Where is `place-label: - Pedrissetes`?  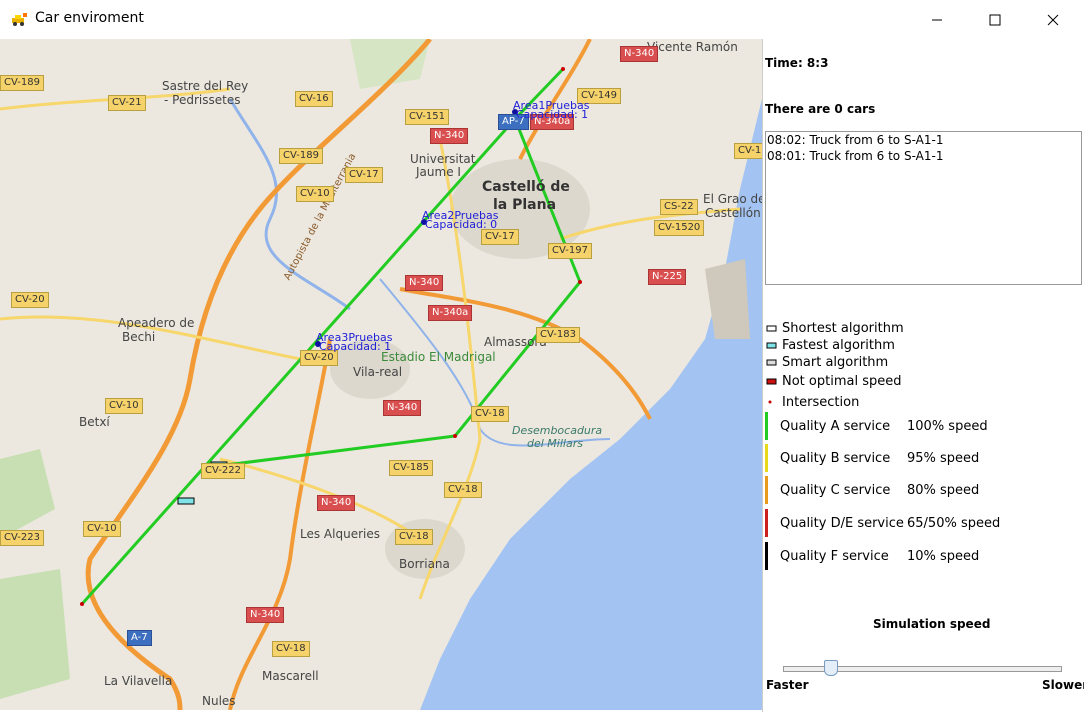 place-label: - Pedrissetes is located at coordinates (202, 100).